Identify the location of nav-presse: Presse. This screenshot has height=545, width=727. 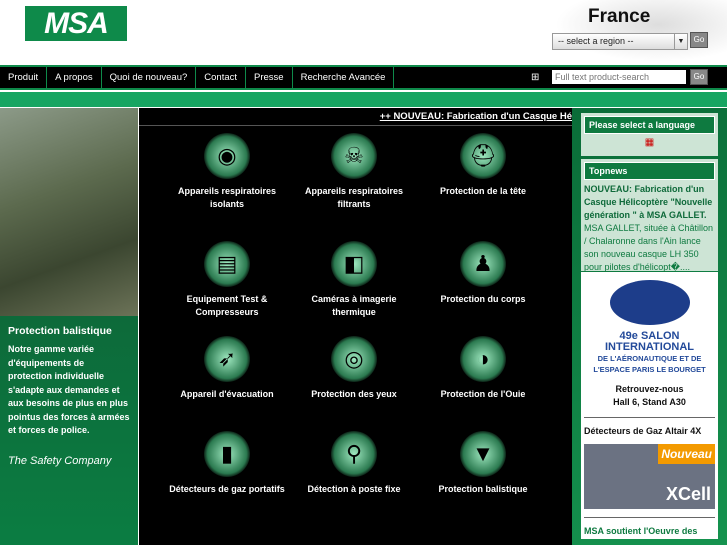
(269, 77).